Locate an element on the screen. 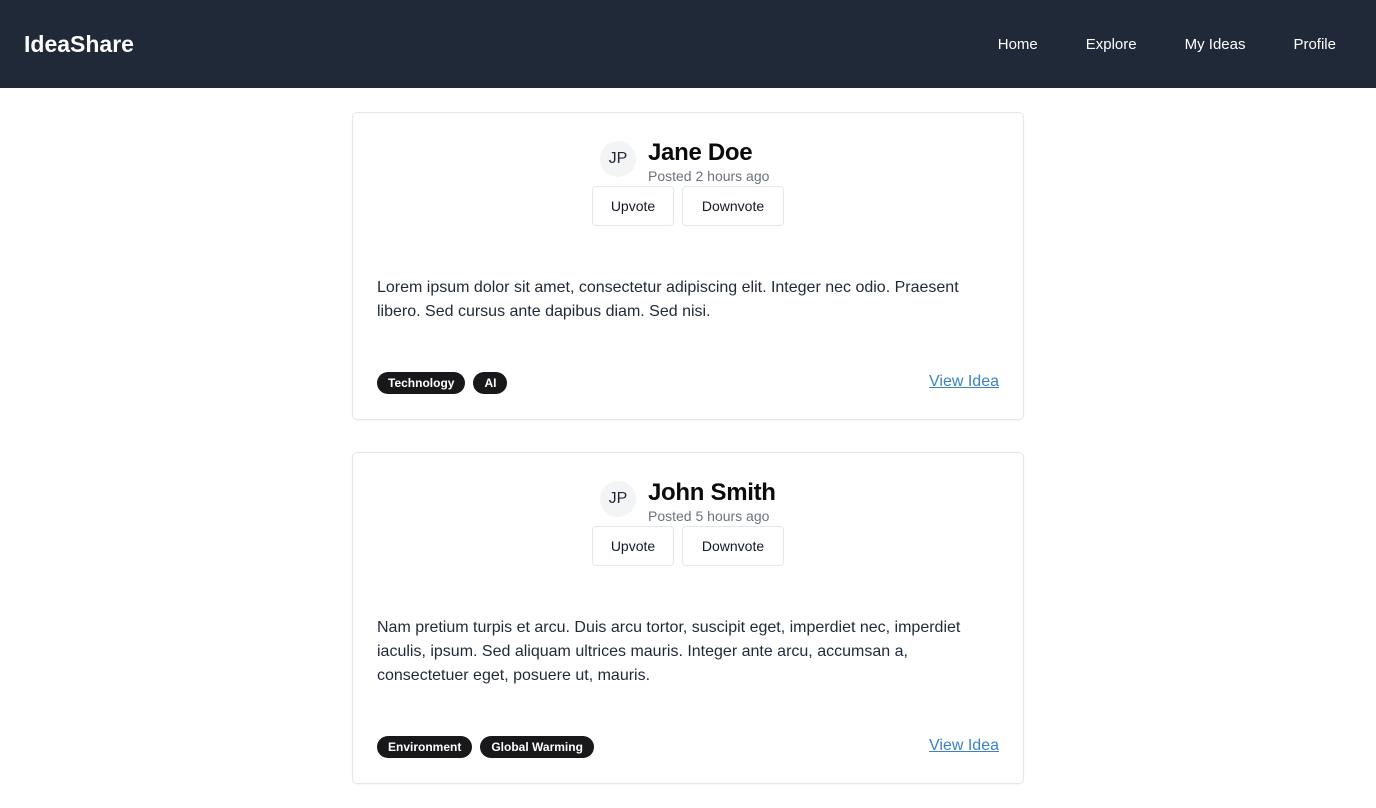 This screenshot has height=808, width=1376. author-name: Jane Doe is located at coordinates (700, 152).